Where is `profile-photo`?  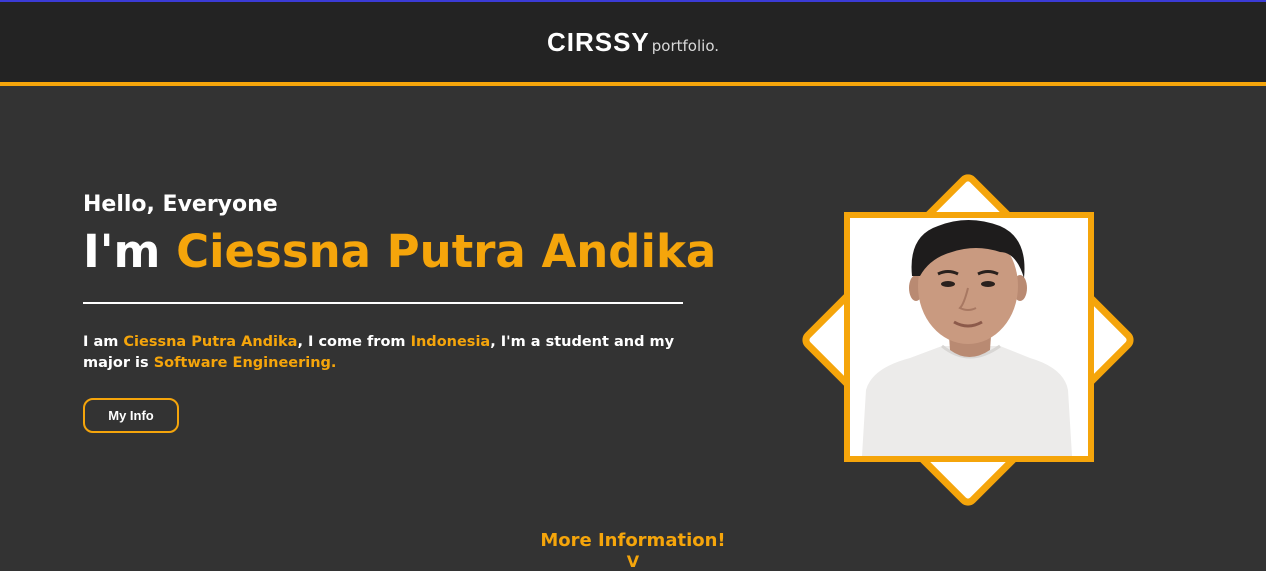 profile-photo is located at coordinates (969, 337).